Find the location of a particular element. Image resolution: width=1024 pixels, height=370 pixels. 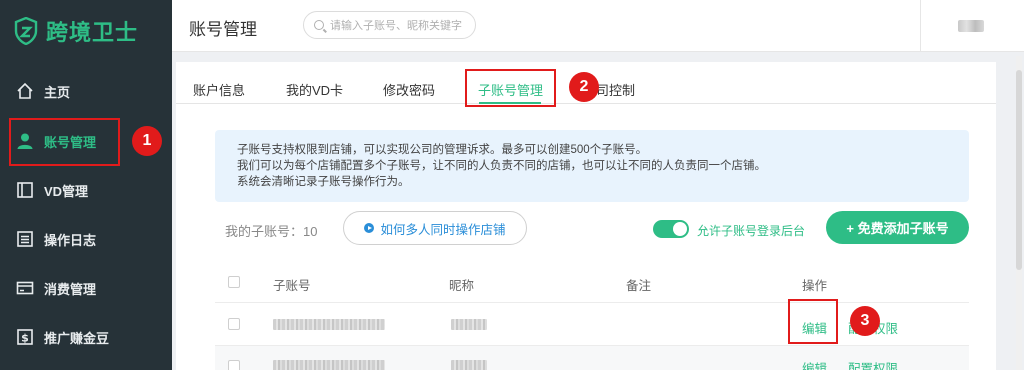

play-icon is located at coordinates (369, 228).